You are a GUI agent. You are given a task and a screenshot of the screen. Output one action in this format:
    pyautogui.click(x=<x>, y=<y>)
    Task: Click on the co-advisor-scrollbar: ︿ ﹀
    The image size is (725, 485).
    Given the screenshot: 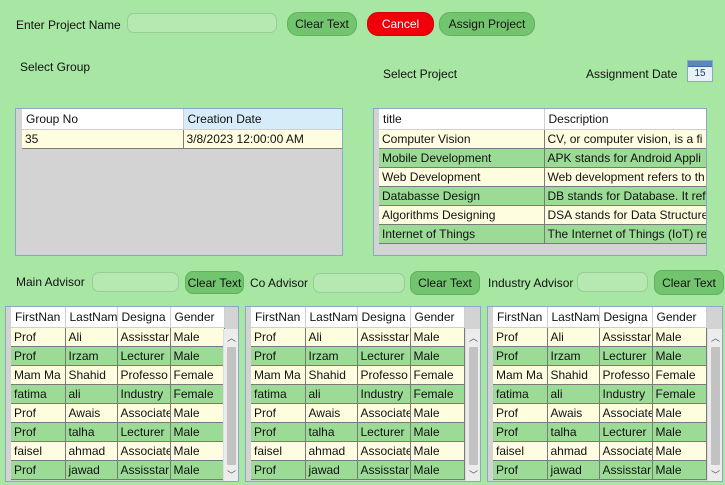 What is the action you would take?
    pyautogui.click(x=472, y=405)
    